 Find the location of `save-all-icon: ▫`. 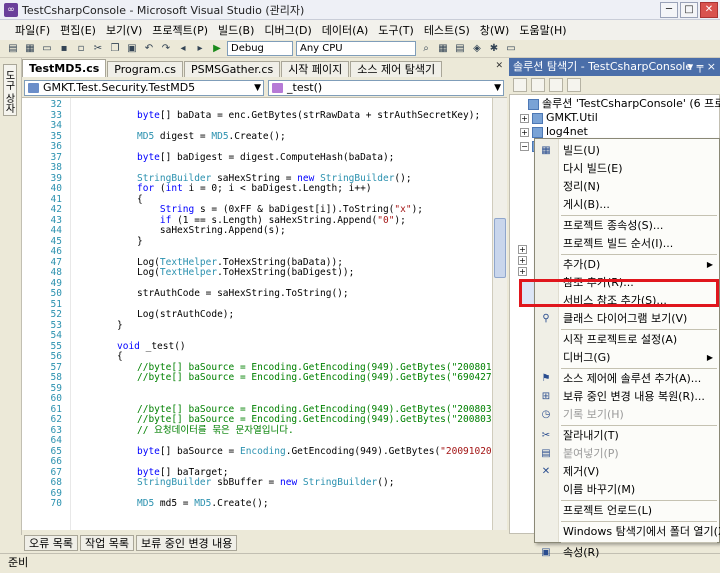

save-all-icon: ▫ is located at coordinates (81, 49).